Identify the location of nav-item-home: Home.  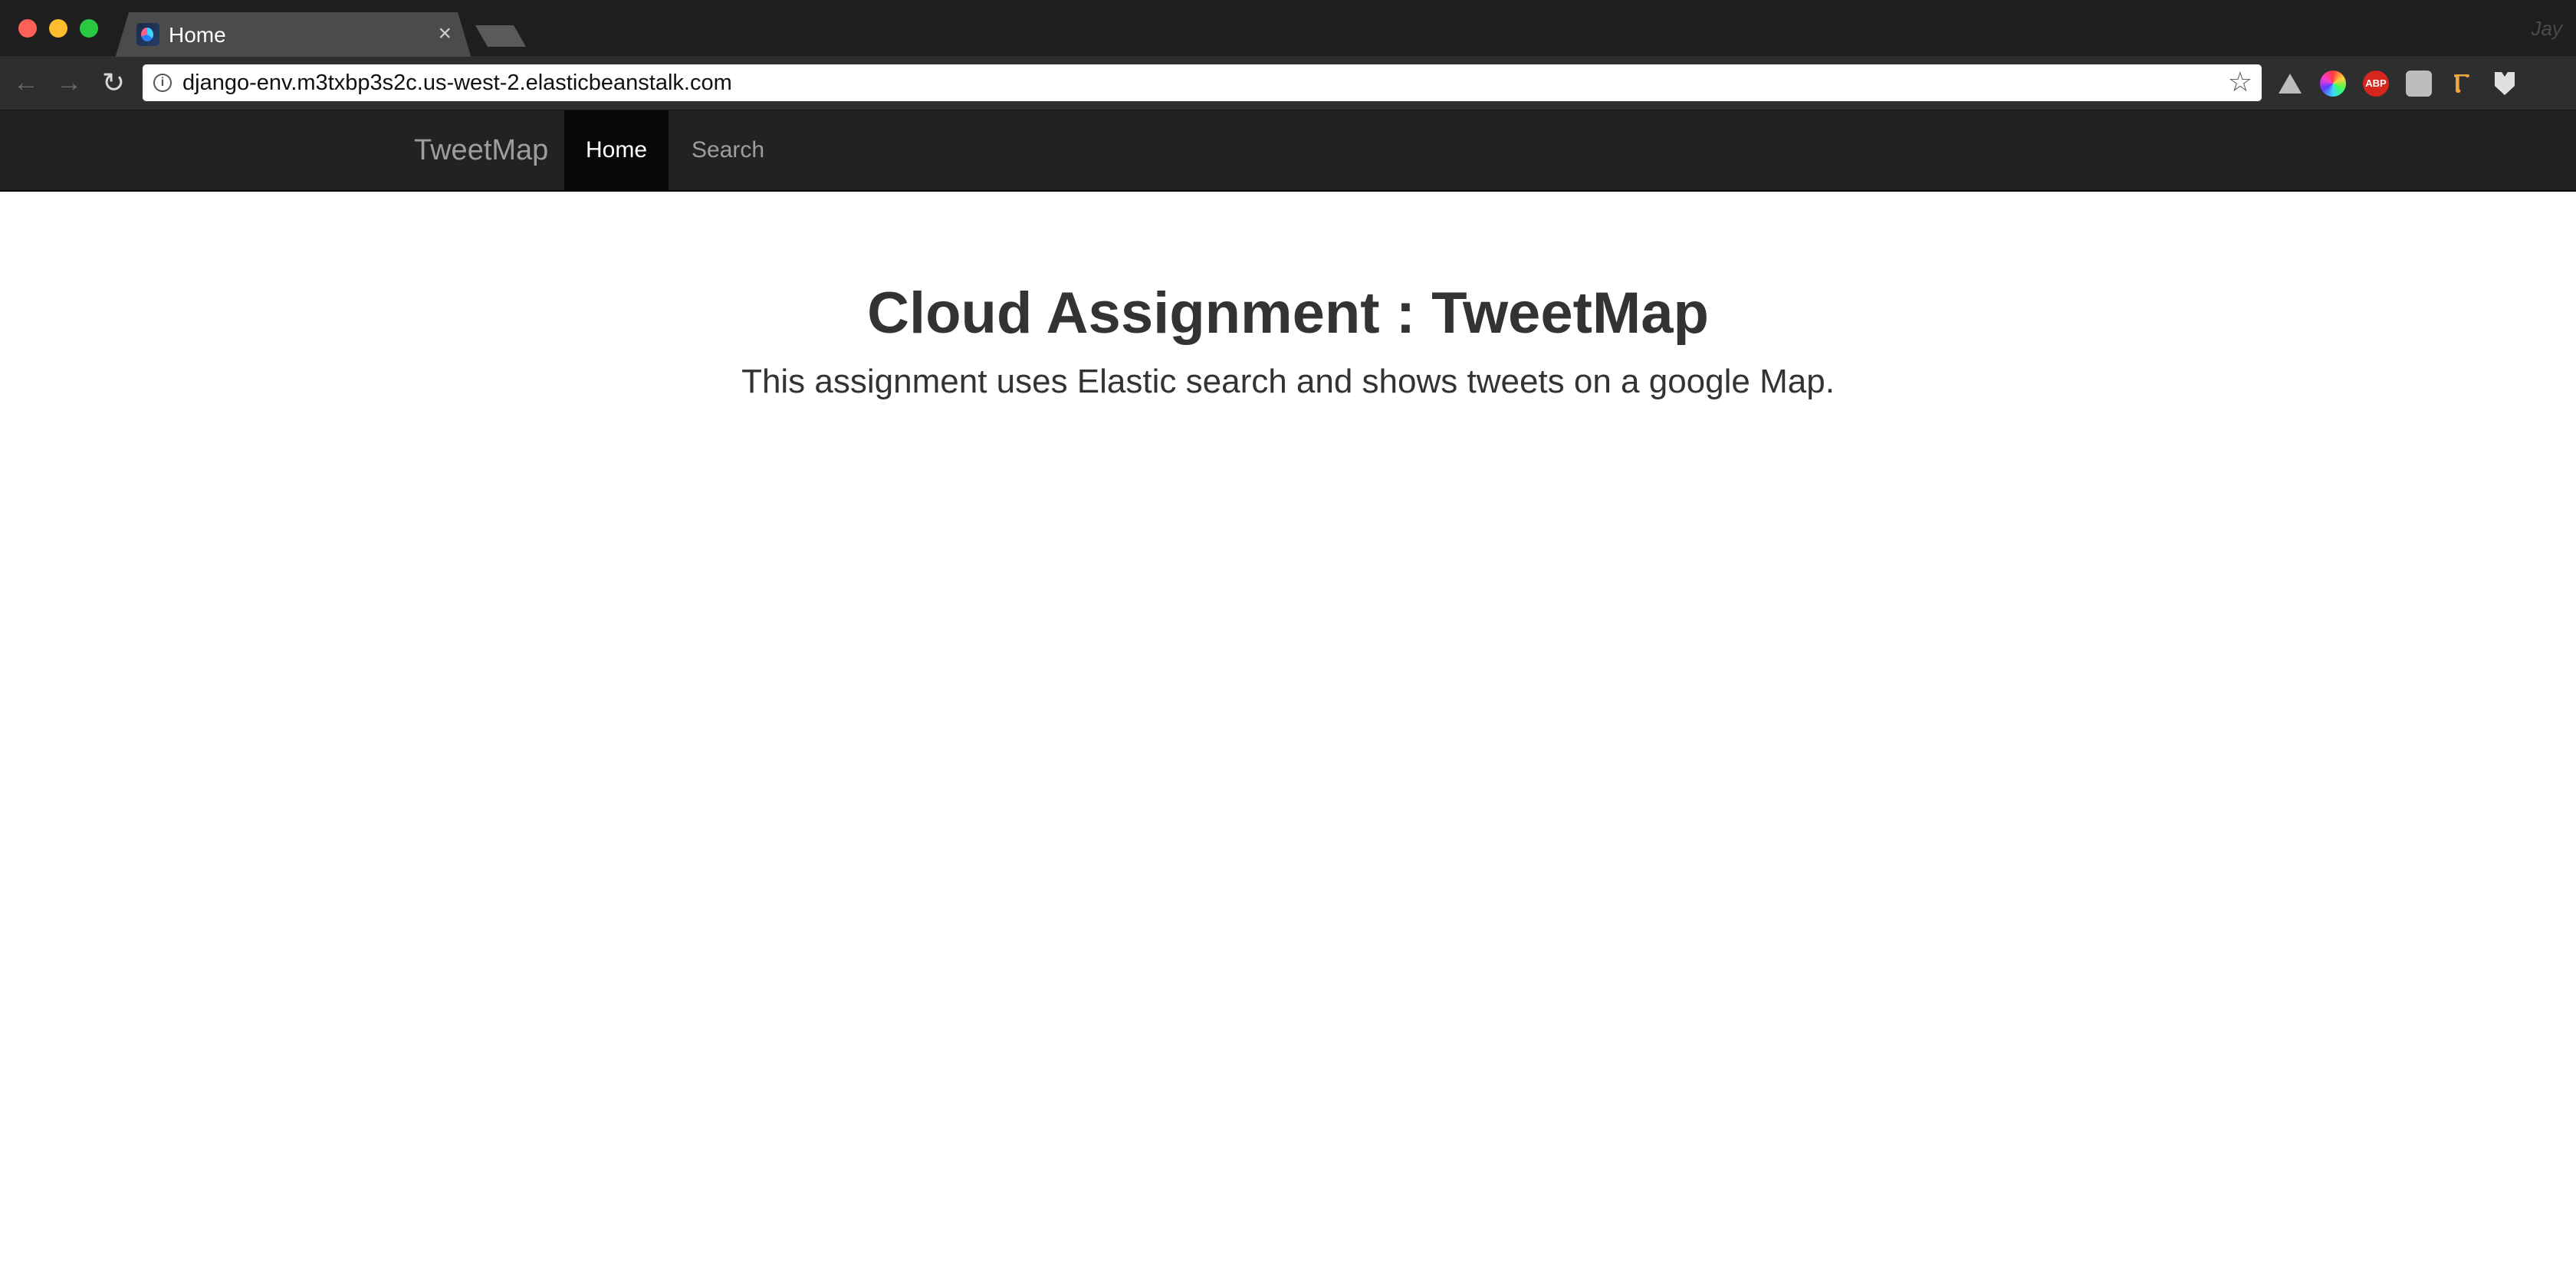
(617, 150).